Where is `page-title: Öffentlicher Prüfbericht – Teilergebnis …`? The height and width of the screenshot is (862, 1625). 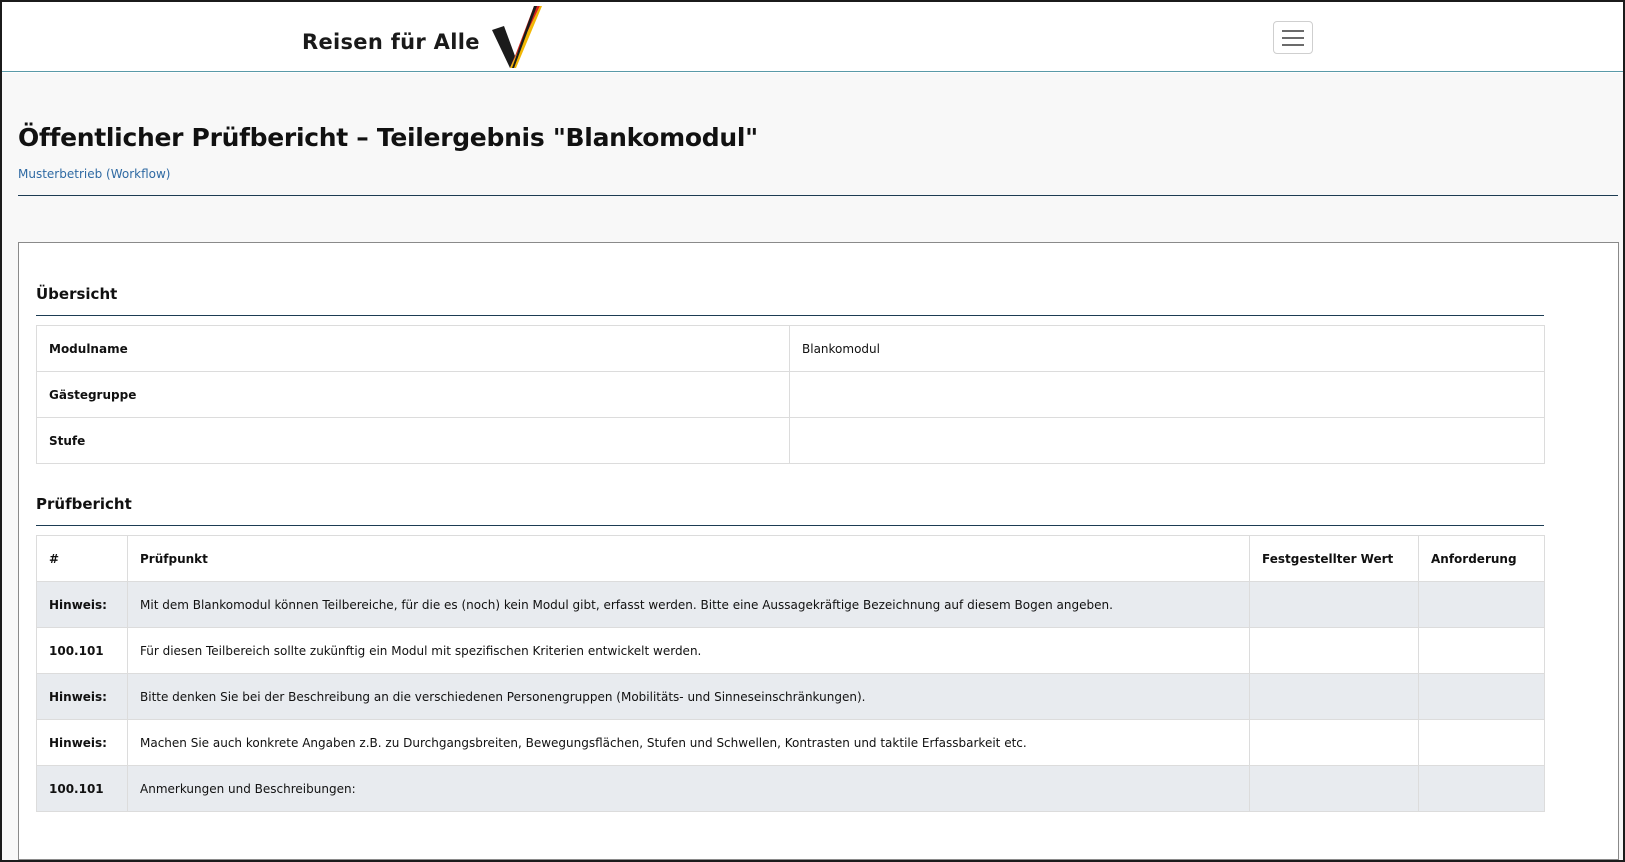
page-title: Öffentlicher Prüfbericht – Teilergebnis … is located at coordinates (388, 137).